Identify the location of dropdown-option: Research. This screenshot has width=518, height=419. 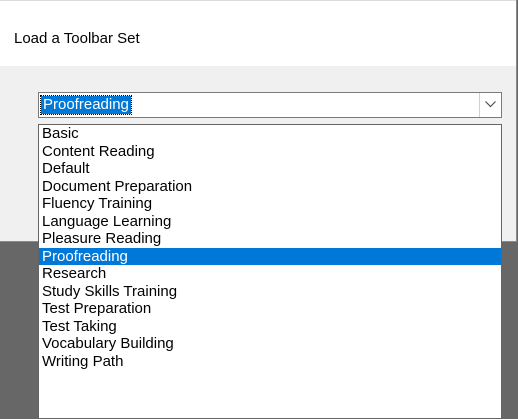
(270, 274).